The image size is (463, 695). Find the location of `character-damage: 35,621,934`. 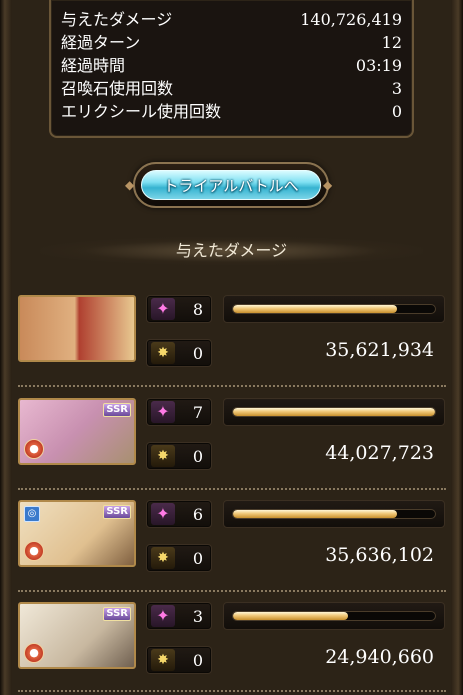

character-damage: 35,621,934 is located at coordinates (379, 350).